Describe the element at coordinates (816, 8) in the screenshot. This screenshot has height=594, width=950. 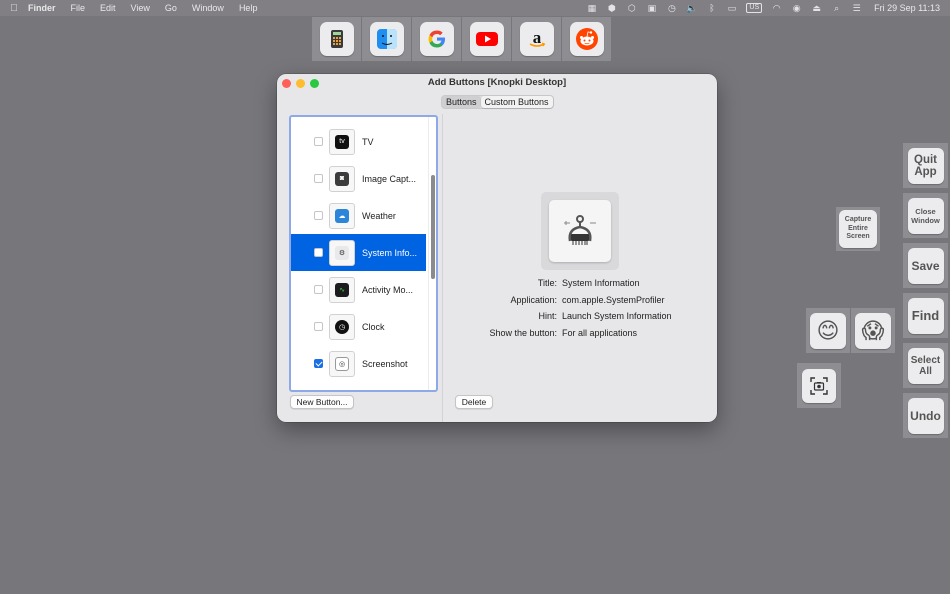
I see `eject-icon: ⏏` at that location.